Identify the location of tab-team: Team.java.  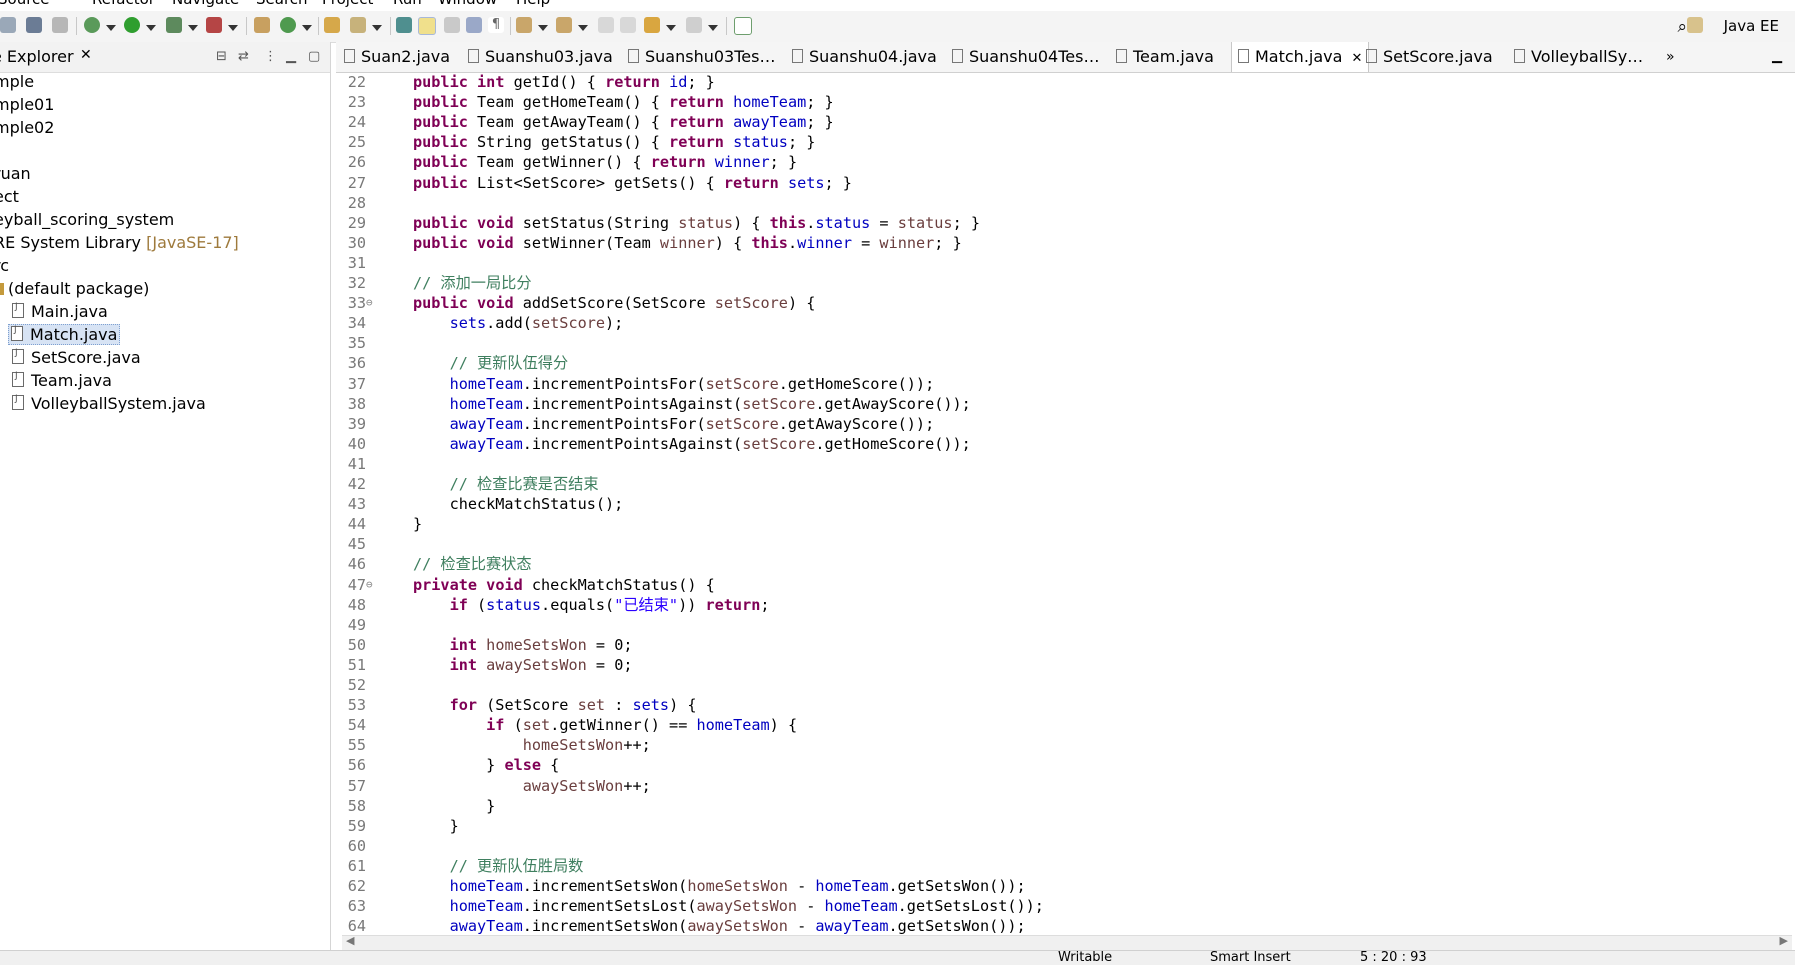
(1165, 57).